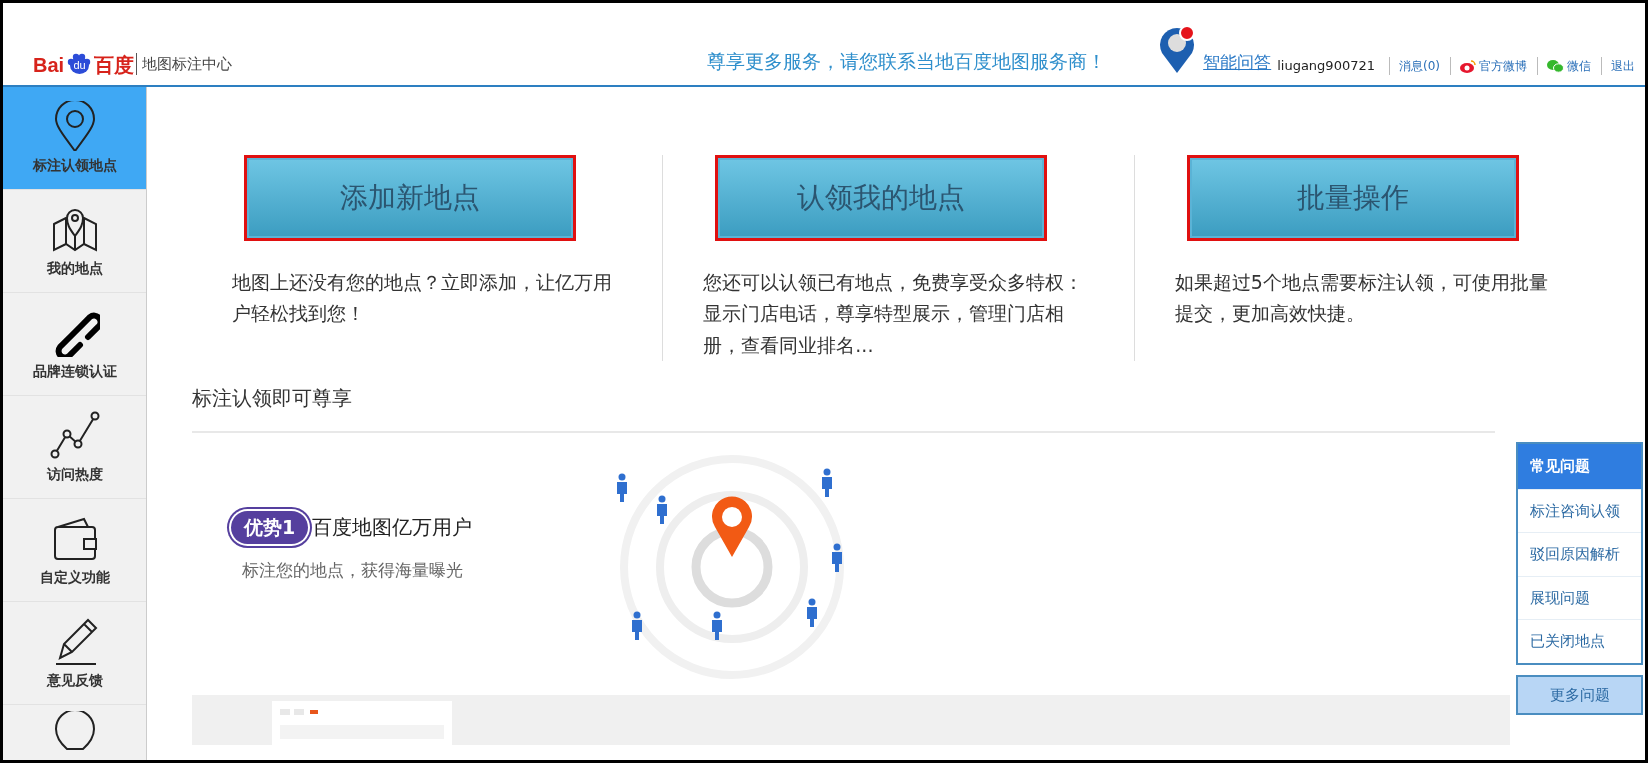  I want to click on section-title: 标注认领即可尊享, so click(843, 408).